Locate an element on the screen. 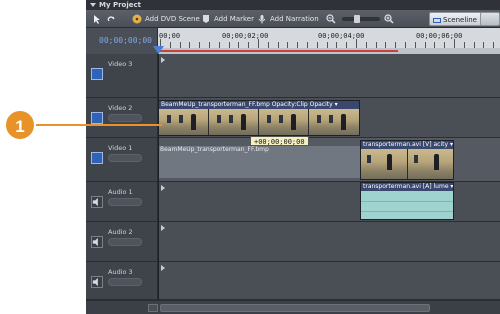  playhead-line is located at coordinates (158, 177).